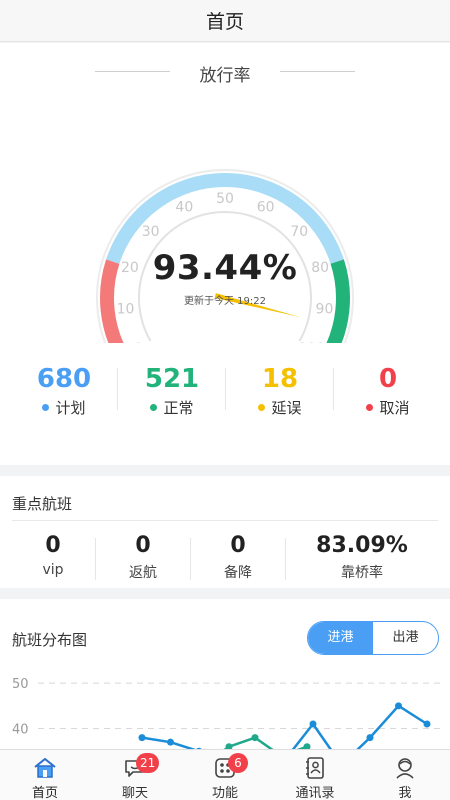  What do you see at coordinates (225, 520) in the screenshot?
I see `divider` at bounding box center [225, 520].